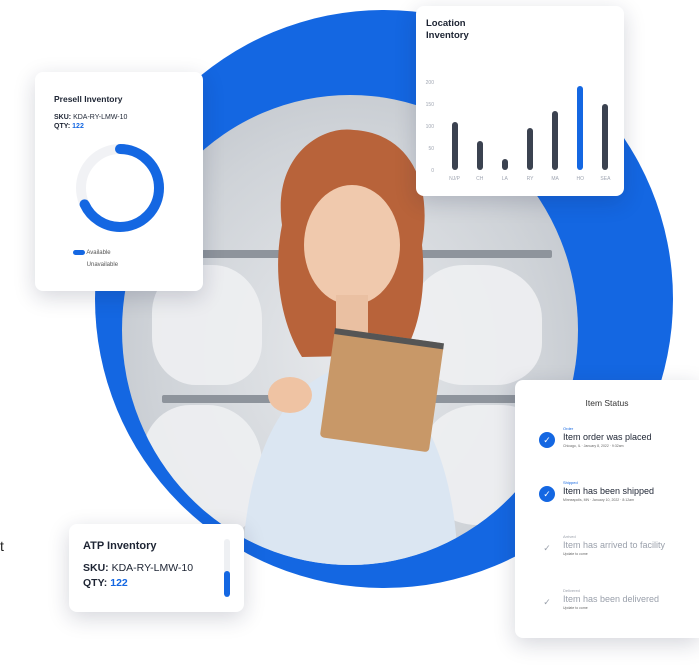 This screenshot has width=699, height=671. What do you see at coordinates (63, 117) in the screenshot?
I see `presell-sku-label: SKU:` at bounding box center [63, 117].